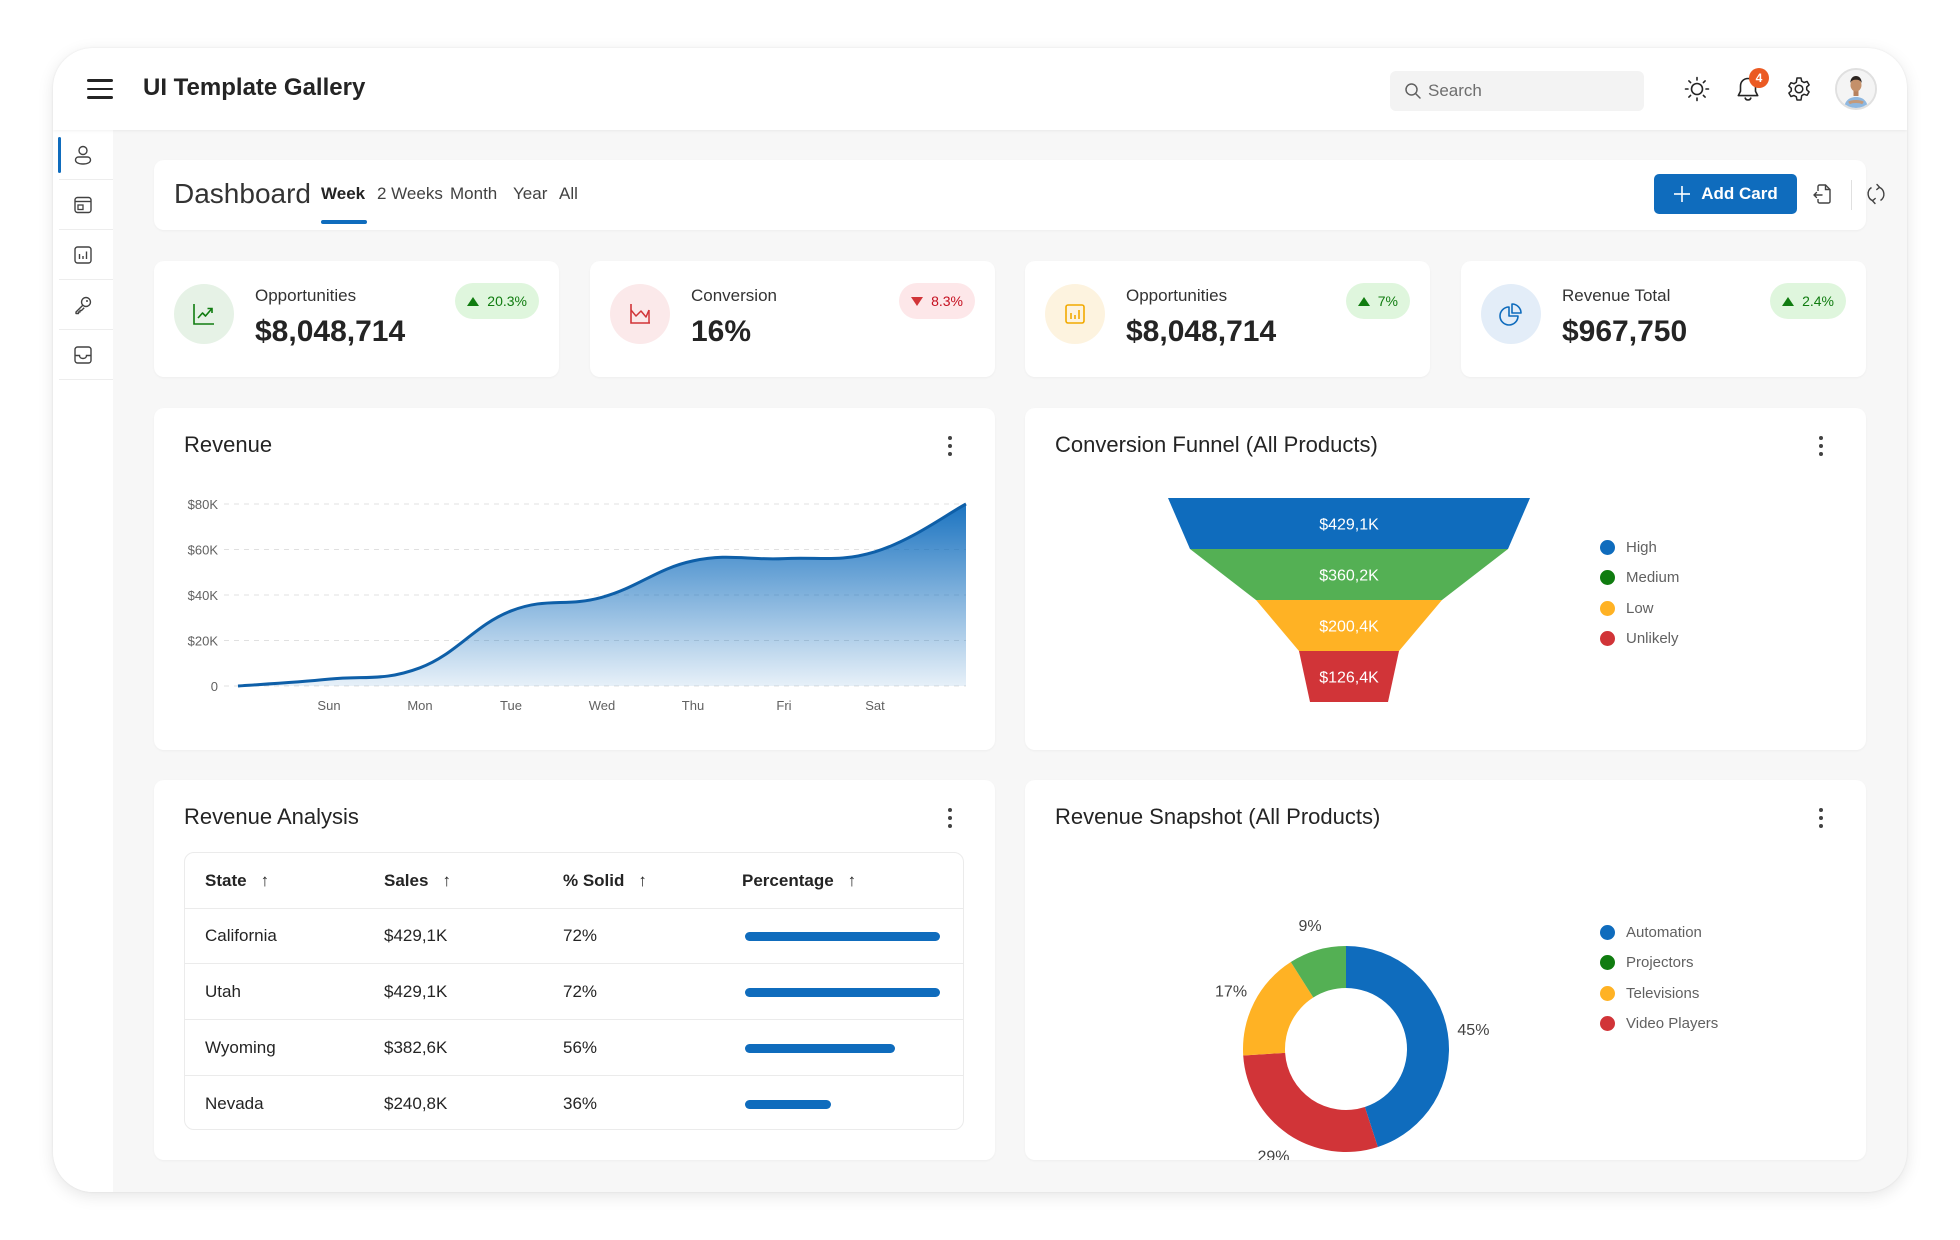 Image resolution: width=1960 pixels, height=1240 pixels. What do you see at coordinates (1310, 1102) in the screenshot?
I see `donut-slice` at bounding box center [1310, 1102].